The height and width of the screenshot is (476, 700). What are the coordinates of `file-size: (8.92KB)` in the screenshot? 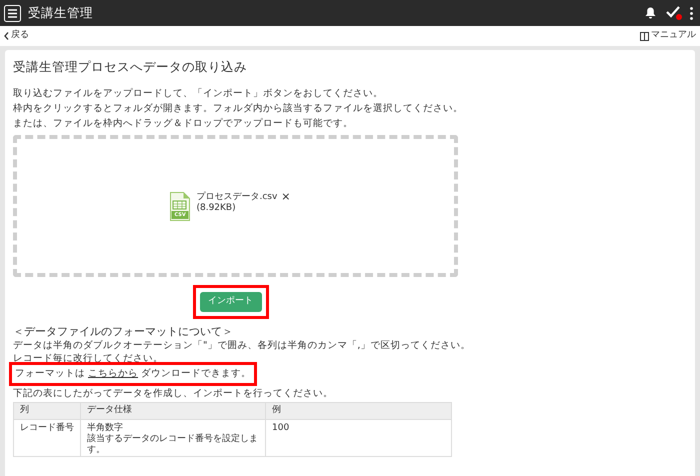 It's located at (216, 208).